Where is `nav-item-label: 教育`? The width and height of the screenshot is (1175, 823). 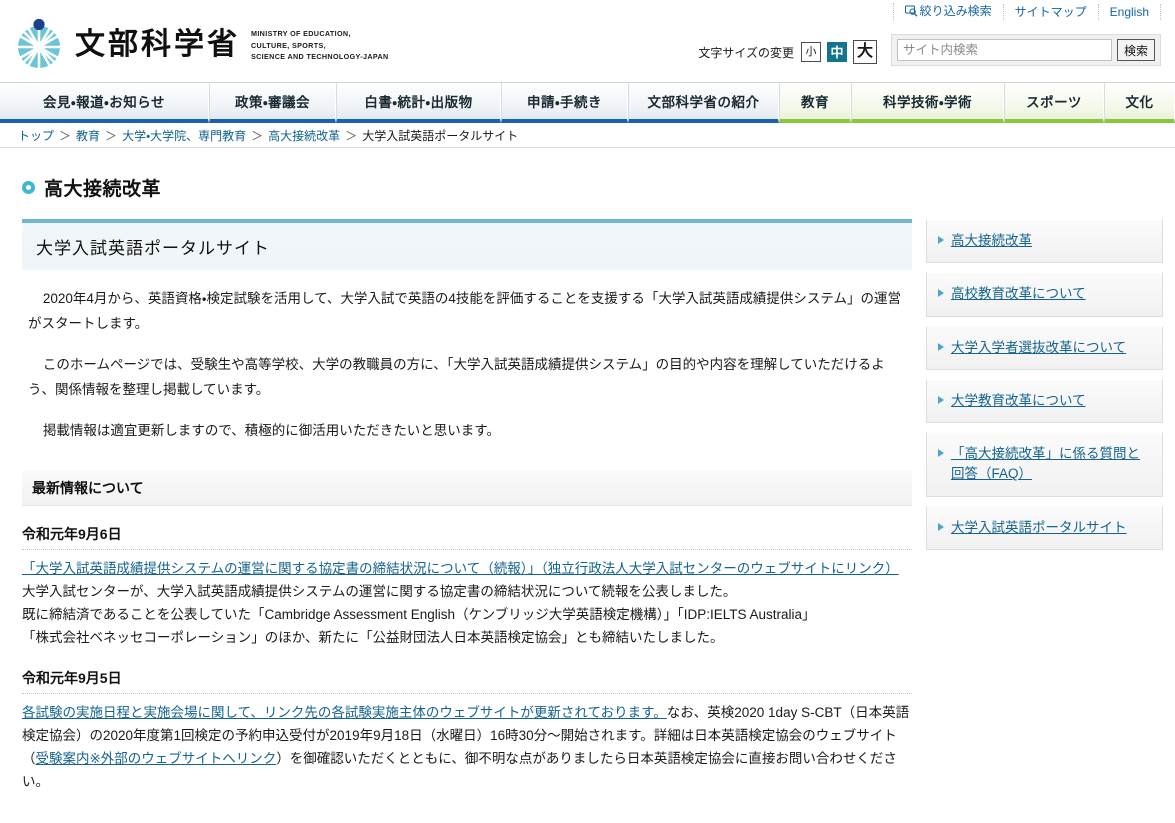 nav-item-label: 教育 is located at coordinates (815, 102).